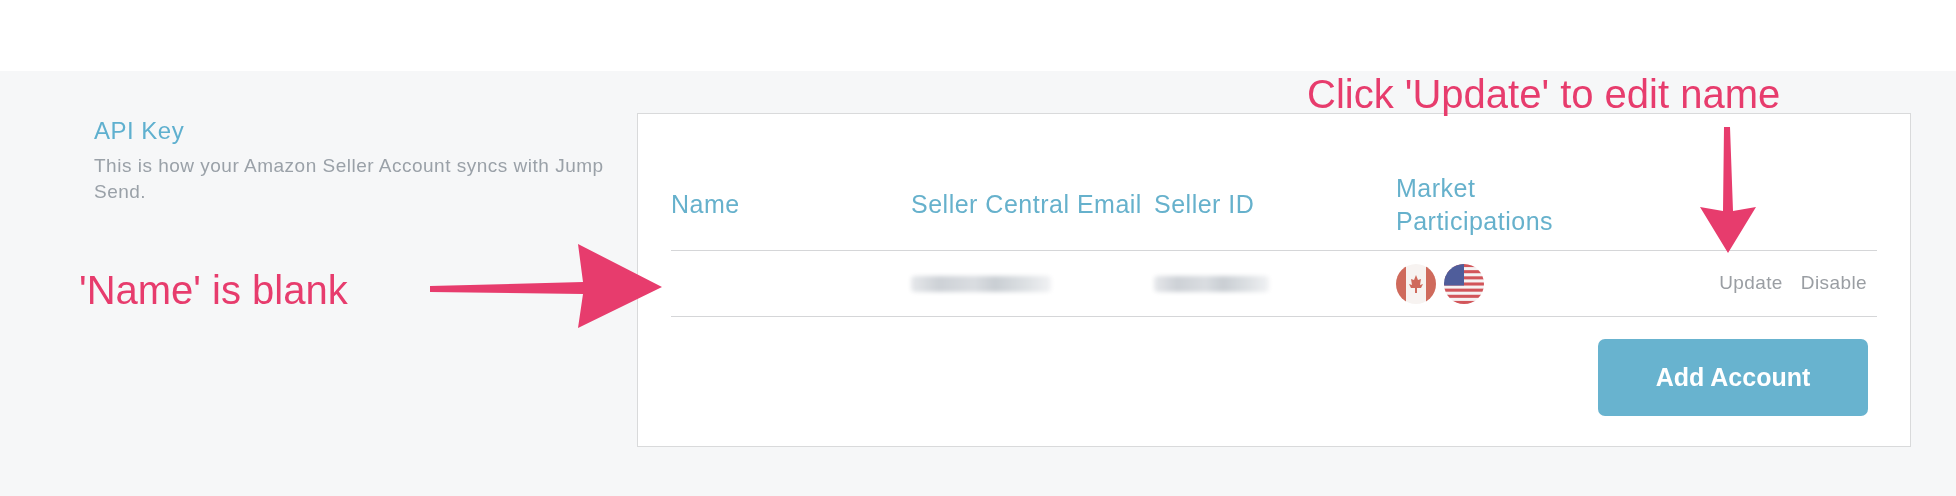 Image resolution: width=1956 pixels, height=496 pixels. I want to click on column-header: Name, so click(706, 205).